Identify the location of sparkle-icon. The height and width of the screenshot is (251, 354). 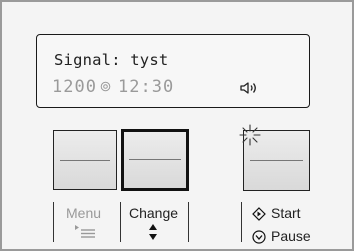
(250, 135).